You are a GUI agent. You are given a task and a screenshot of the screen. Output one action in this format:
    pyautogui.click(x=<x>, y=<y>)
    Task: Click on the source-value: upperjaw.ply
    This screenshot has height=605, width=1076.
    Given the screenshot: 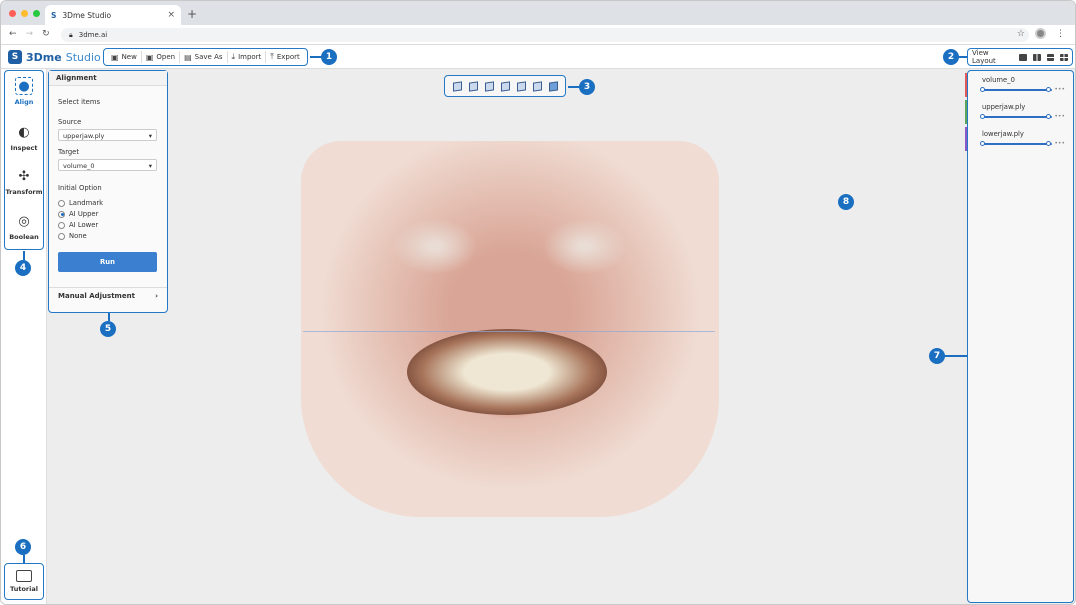 What is the action you would take?
    pyautogui.click(x=84, y=136)
    